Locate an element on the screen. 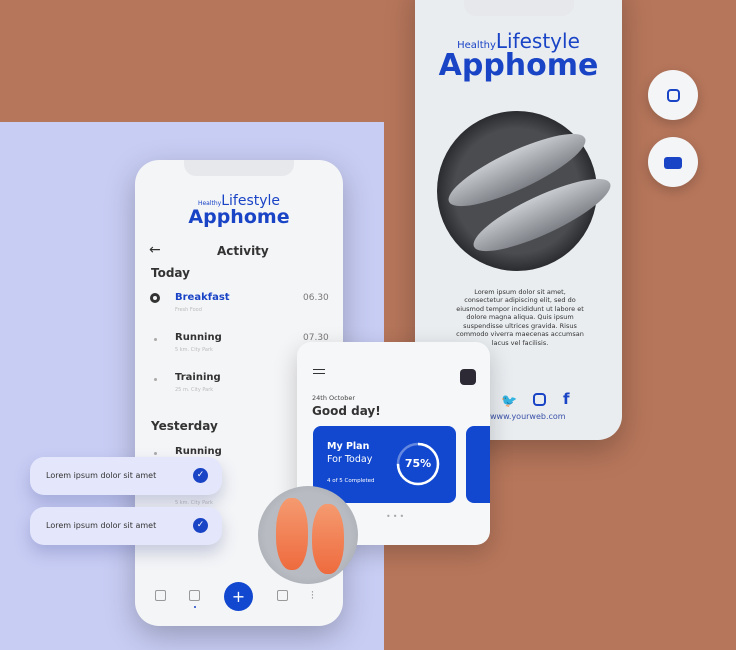  instagram-button is located at coordinates (673, 95).